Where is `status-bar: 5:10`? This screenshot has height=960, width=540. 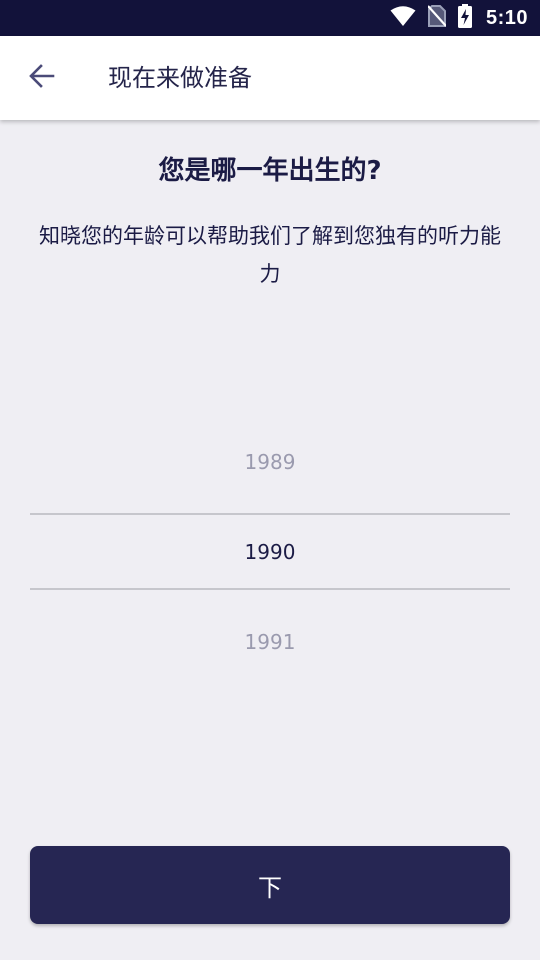
status-bar: 5:10 is located at coordinates (270, 18).